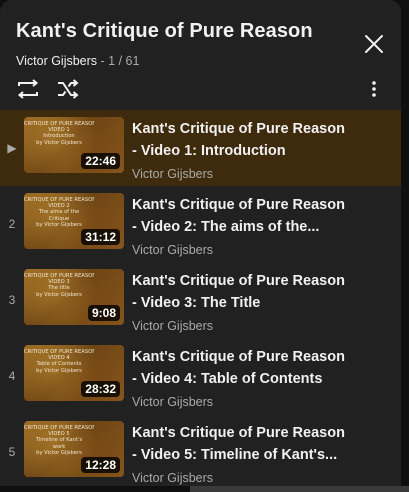  I want to click on playlist-subline: Victor Gijsbers - 1 / 61, so click(77, 61).